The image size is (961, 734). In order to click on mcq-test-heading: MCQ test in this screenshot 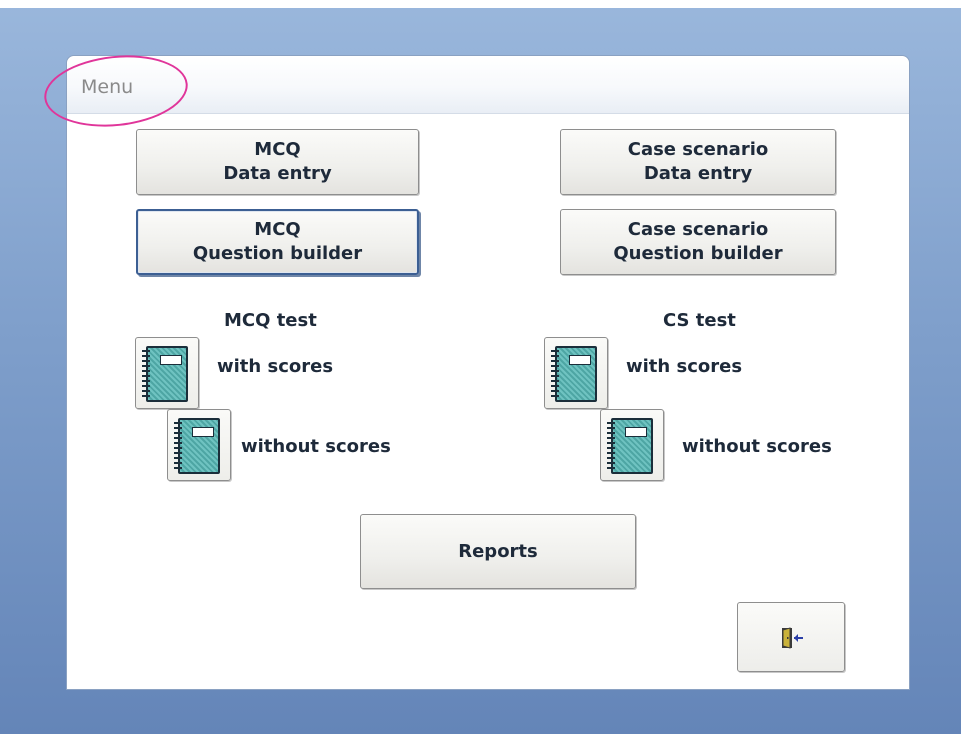, I will do `click(270, 320)`.